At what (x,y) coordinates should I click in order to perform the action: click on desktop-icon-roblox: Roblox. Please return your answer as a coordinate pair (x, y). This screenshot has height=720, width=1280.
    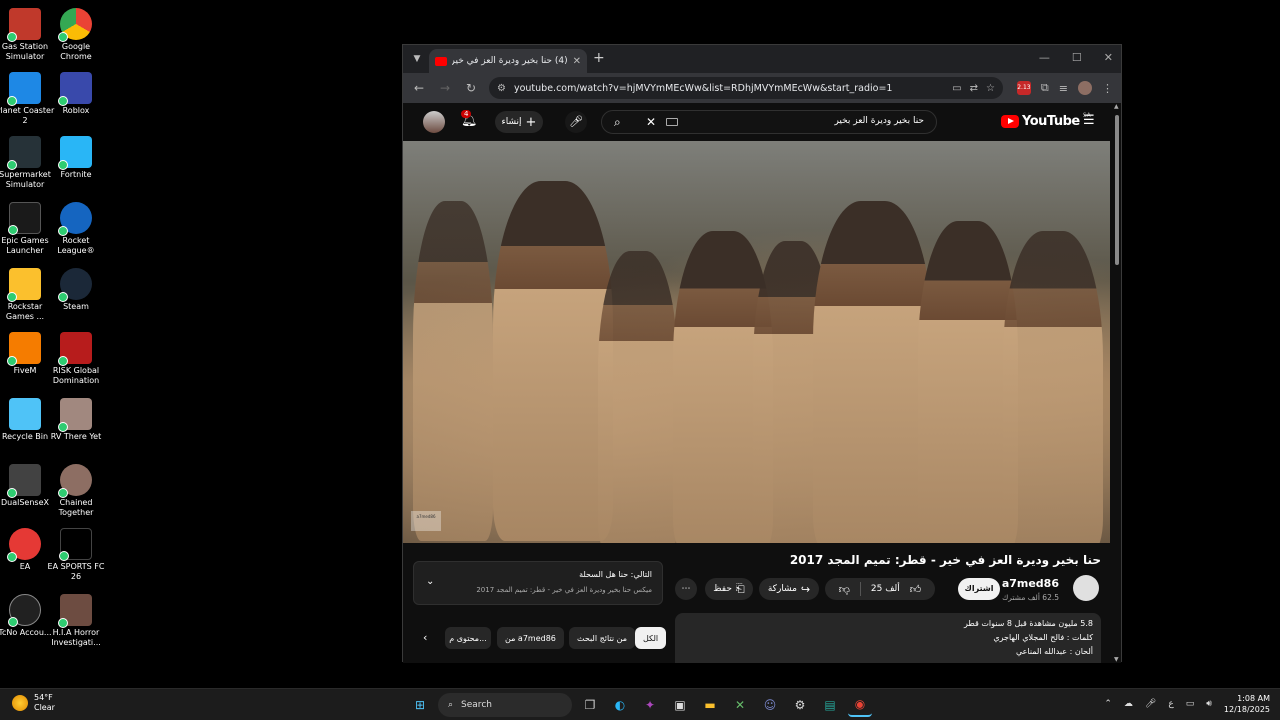
    Looking at the image, I should click on (76, 98).